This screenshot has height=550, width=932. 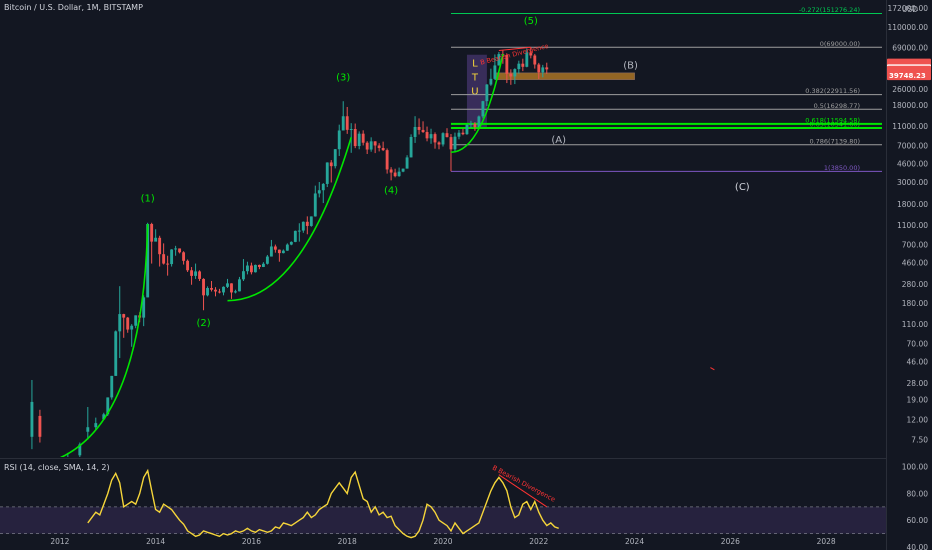 What do you see at coordinates (343, 77) in the screenshot?
I see `wave-label: (3)` at bounding box center [343, 77].